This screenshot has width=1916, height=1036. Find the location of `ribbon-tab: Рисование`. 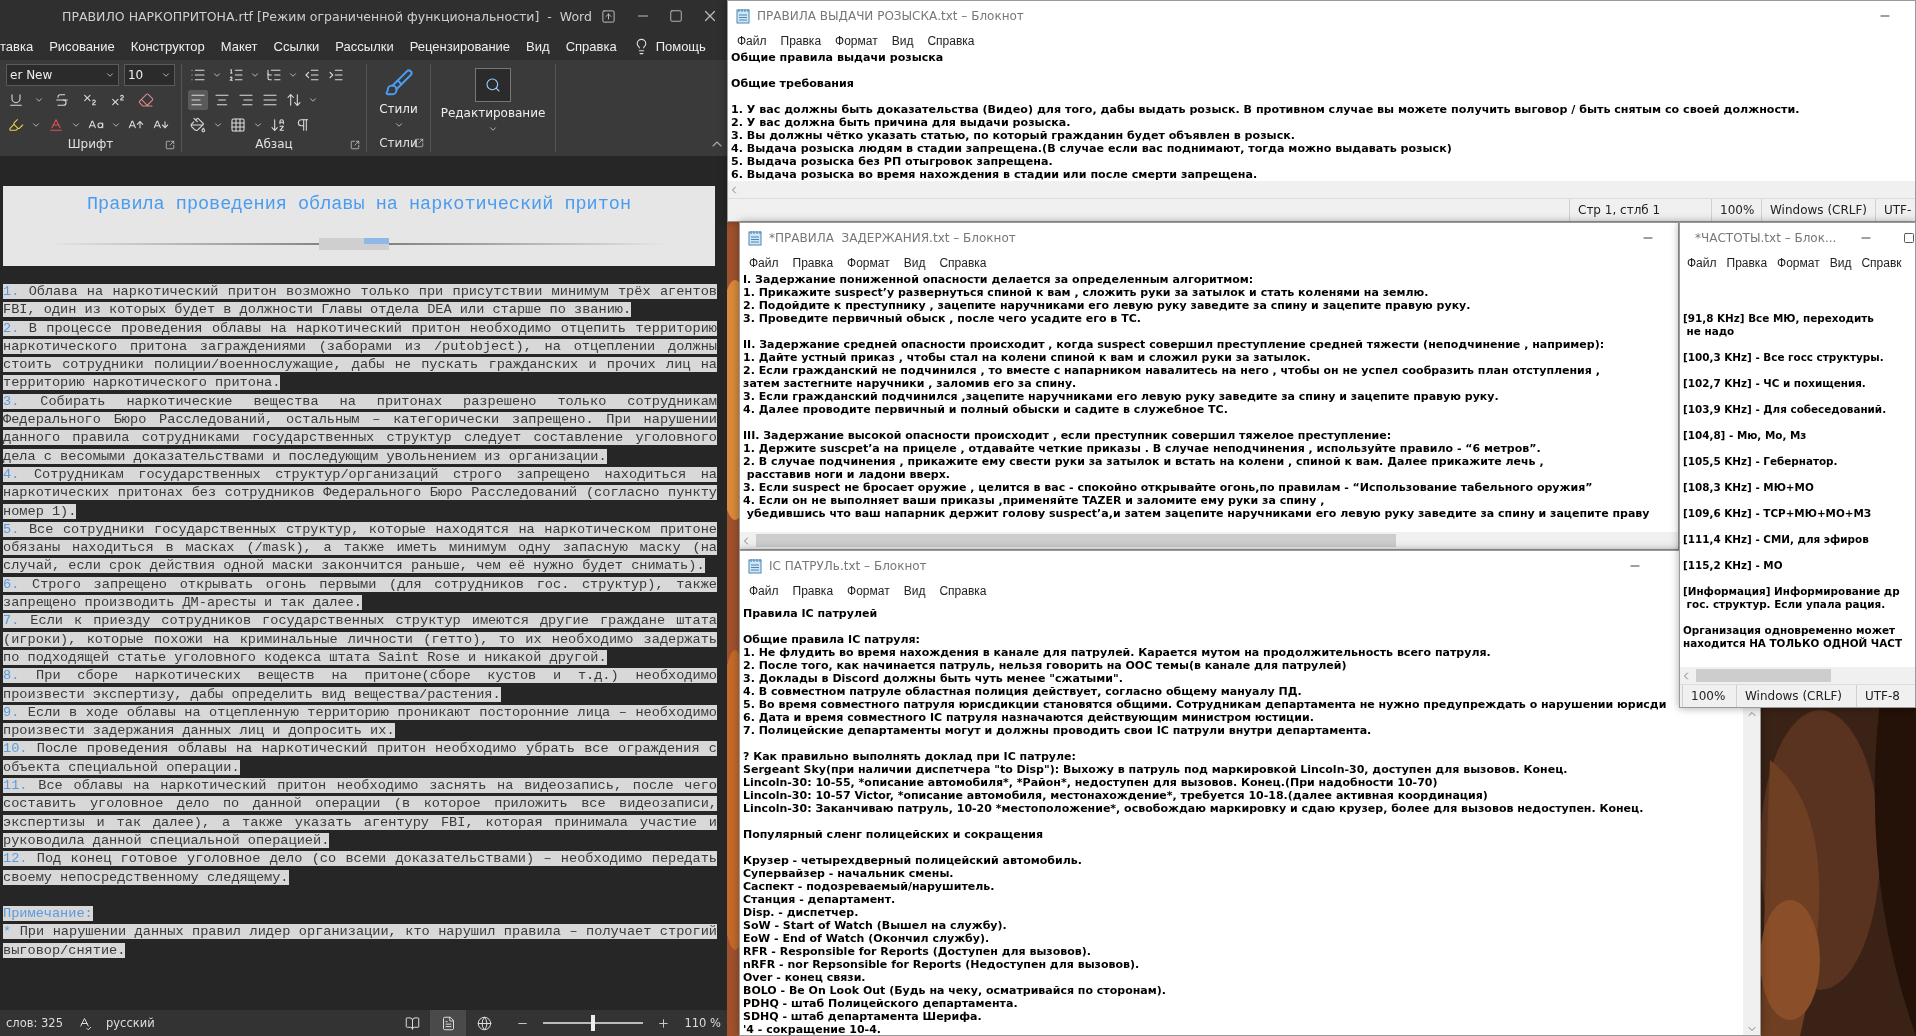

ribbon-tab: Рисование is located at coordinates (82, 46).